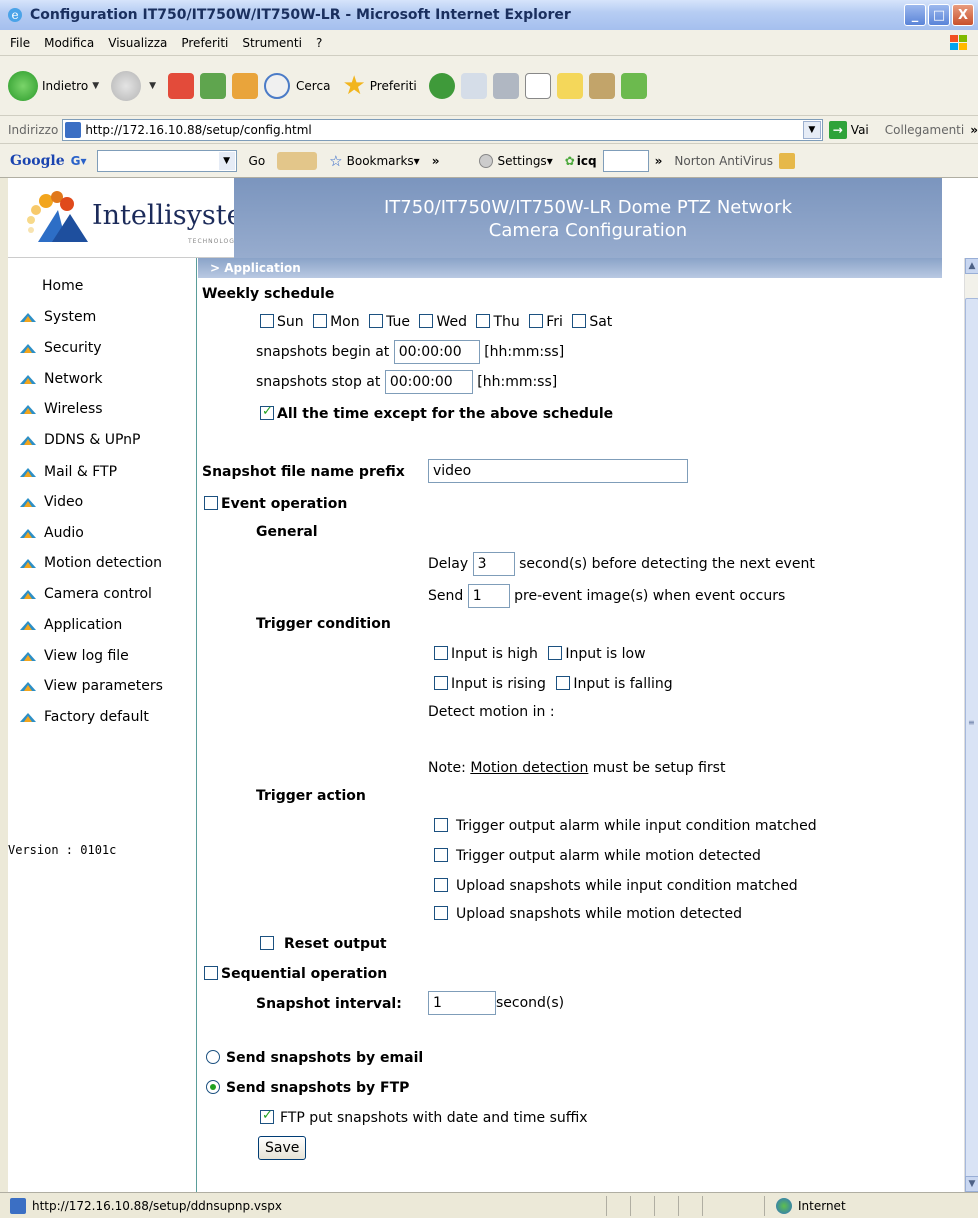 The height and width of the screenshot is (1218, 978). What do you see at coordinates (555, 653) in the screenshot?
I see `input-low-checkbox` at bounding box center [555, 653].